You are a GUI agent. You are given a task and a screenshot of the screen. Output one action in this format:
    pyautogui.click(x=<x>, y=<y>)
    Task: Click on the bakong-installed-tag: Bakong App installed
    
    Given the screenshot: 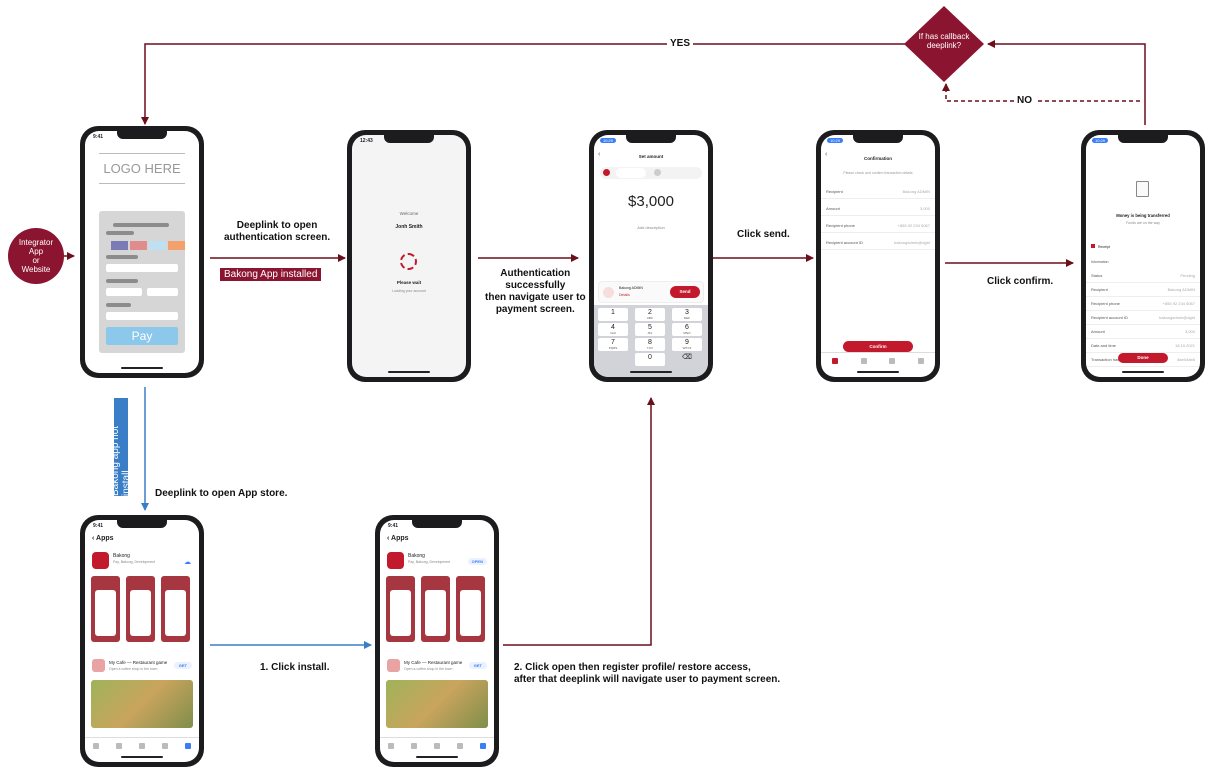 What is the action you would take?
    pyautogui.click(x=271, y=274)
    